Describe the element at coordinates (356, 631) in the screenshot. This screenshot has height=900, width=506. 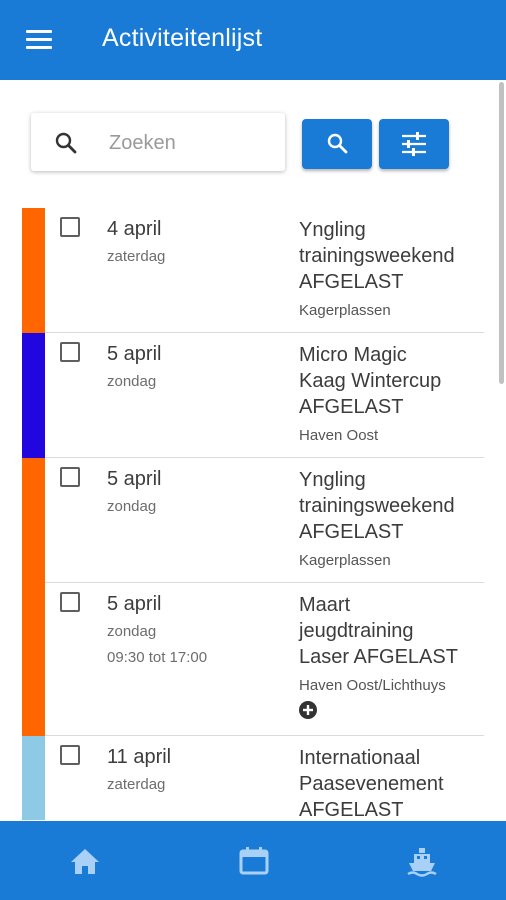
I see `activity-name-line: jeugdtraining` at that location.